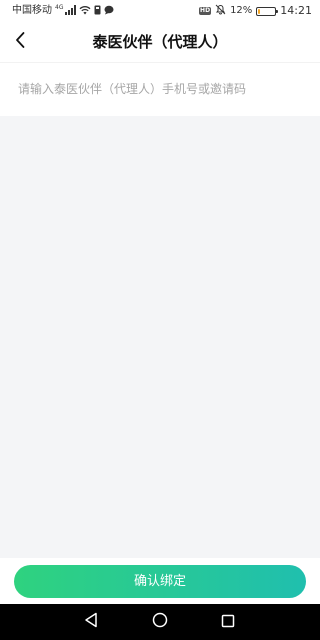  What do you see at coordinates (32, 10) in the screenshot?
I see `carrier-name: 中国移动` at bounding box center [32, 10].